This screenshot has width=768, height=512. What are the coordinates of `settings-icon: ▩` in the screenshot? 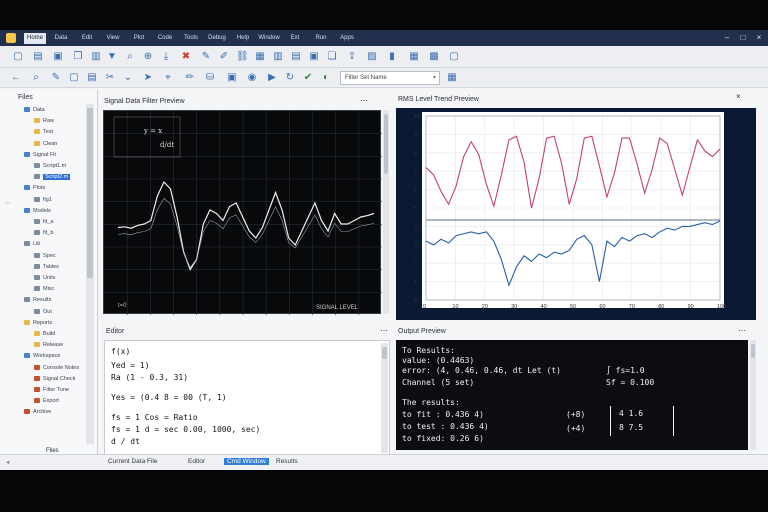 It's located at (434, 57).